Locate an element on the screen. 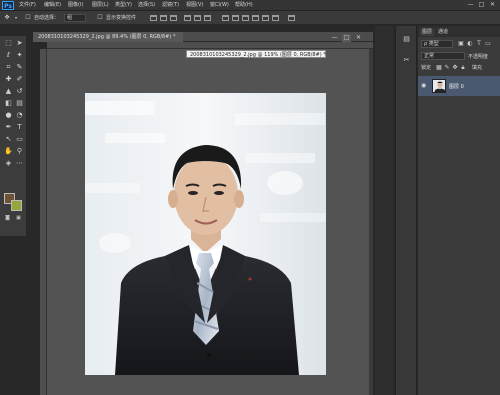  move-tool-icon: ➤ is located at coordinates (19, 43).